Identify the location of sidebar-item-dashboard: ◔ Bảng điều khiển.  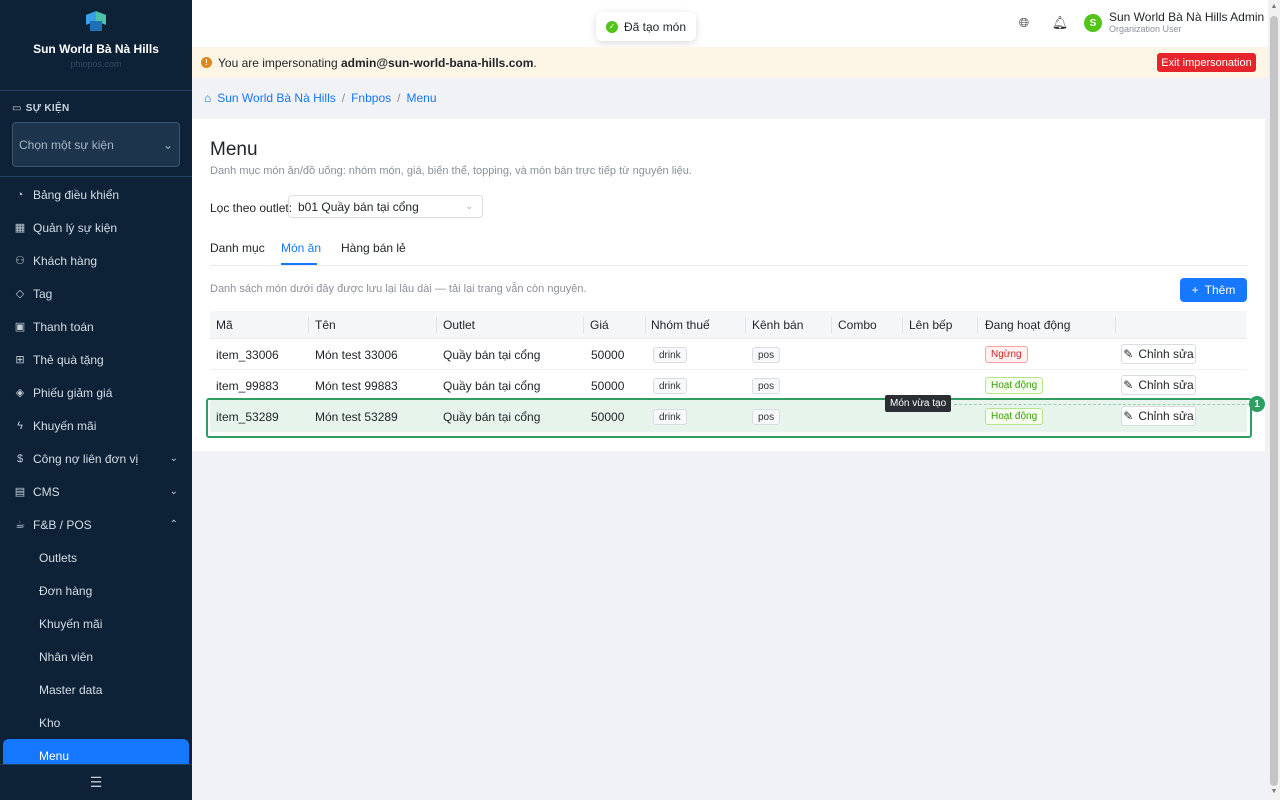
(96, 194).